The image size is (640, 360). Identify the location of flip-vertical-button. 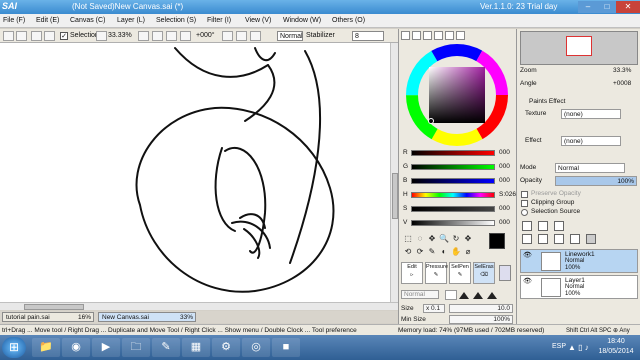
(255, 36).